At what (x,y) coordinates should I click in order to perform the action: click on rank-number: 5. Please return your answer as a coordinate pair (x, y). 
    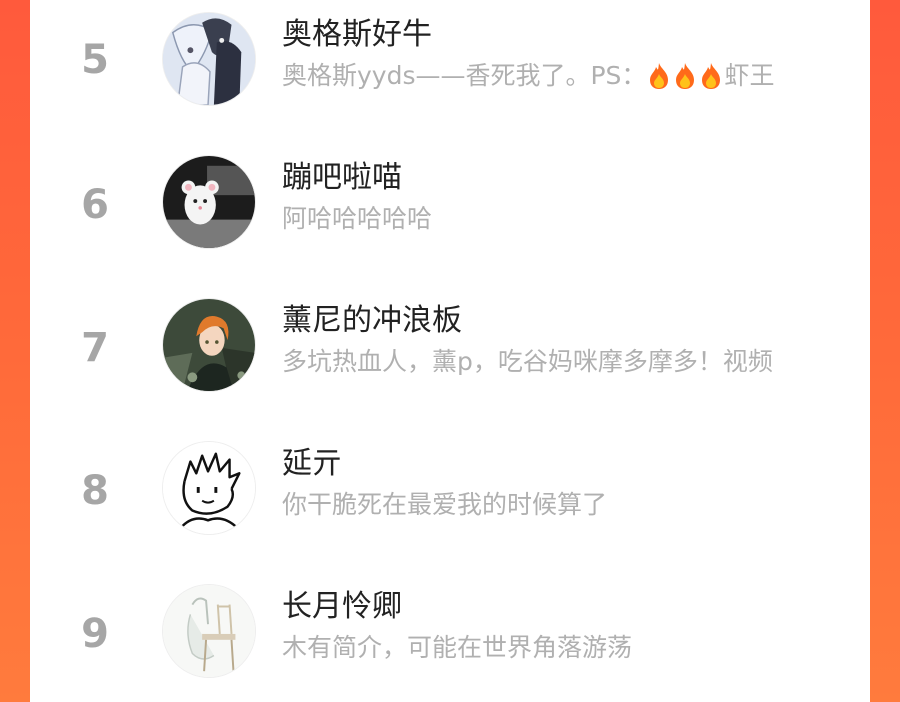
    Looking at the image, I should click on (95, 60).